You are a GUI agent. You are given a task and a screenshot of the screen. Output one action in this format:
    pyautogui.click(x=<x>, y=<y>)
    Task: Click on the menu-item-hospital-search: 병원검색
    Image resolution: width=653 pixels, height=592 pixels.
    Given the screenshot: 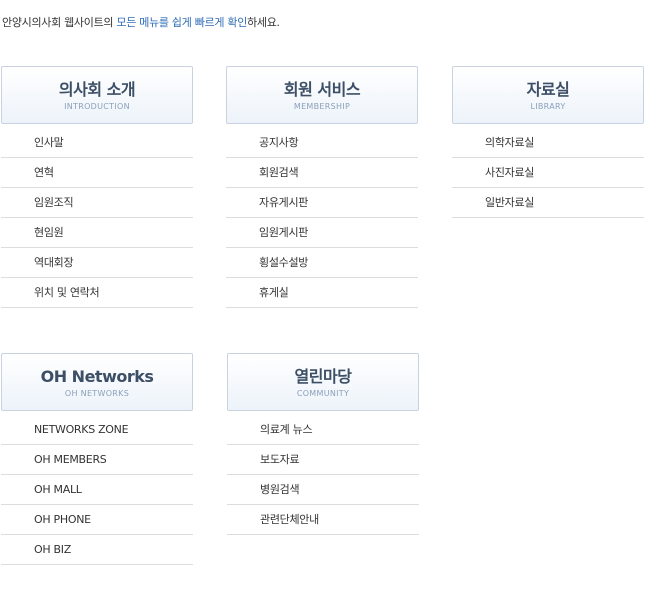 What is the action you would take?
    pyautogui.click(x=323, y=490)
    